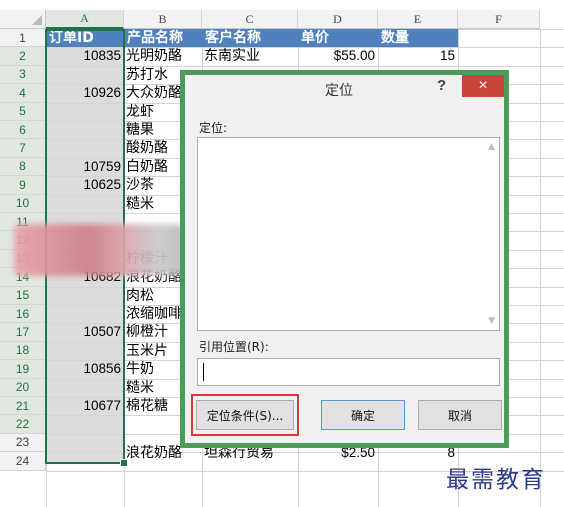 The height and width of the screenshot is (507, 564). I want to click on cancel-button: 取消, so click(460, 415).